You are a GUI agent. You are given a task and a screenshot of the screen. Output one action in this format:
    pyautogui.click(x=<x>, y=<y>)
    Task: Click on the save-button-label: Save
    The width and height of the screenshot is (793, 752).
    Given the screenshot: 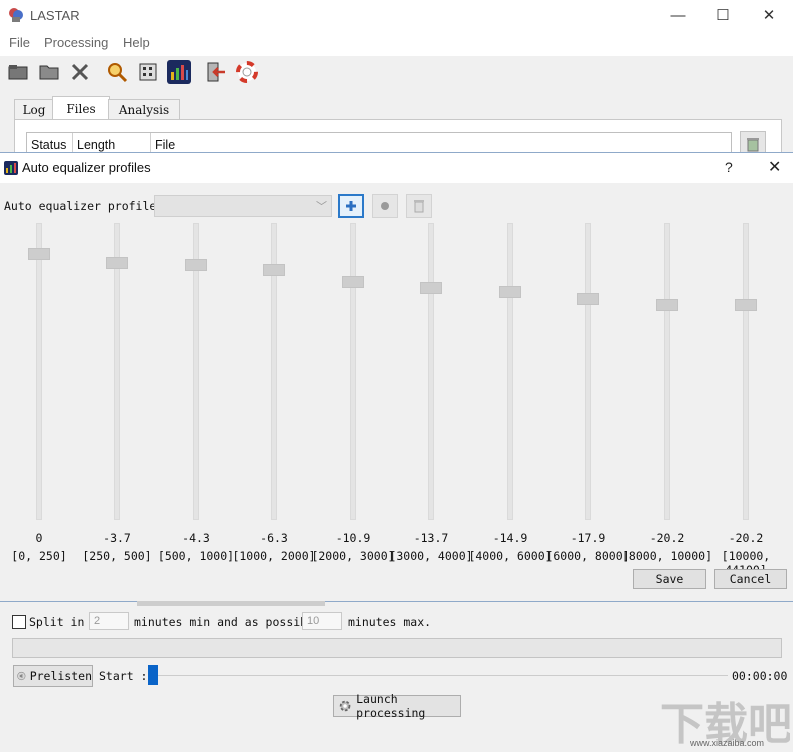 What is the action you would take?
    pyautogui.click(x=669, y=579)
    